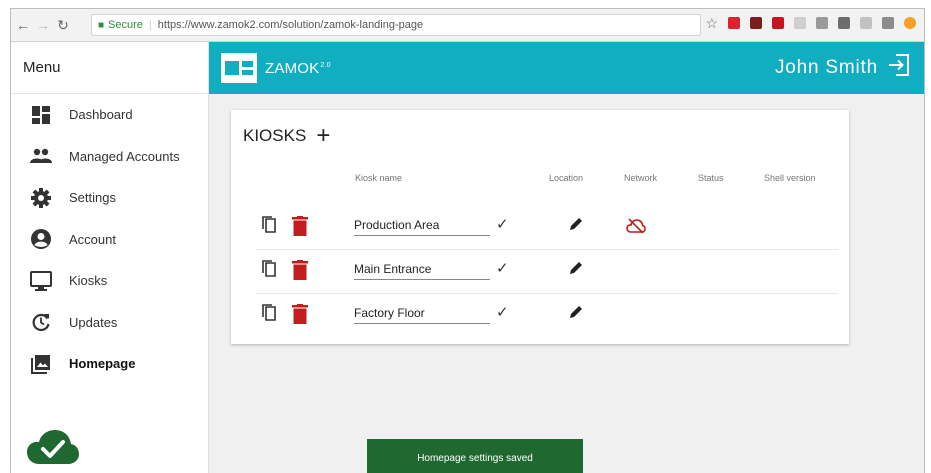 The image size is (931, 473). Describe the element at coordinates (566, 68) in the screenshot. I see `app-header: ZAMOK2.0 John Smith` at that location.